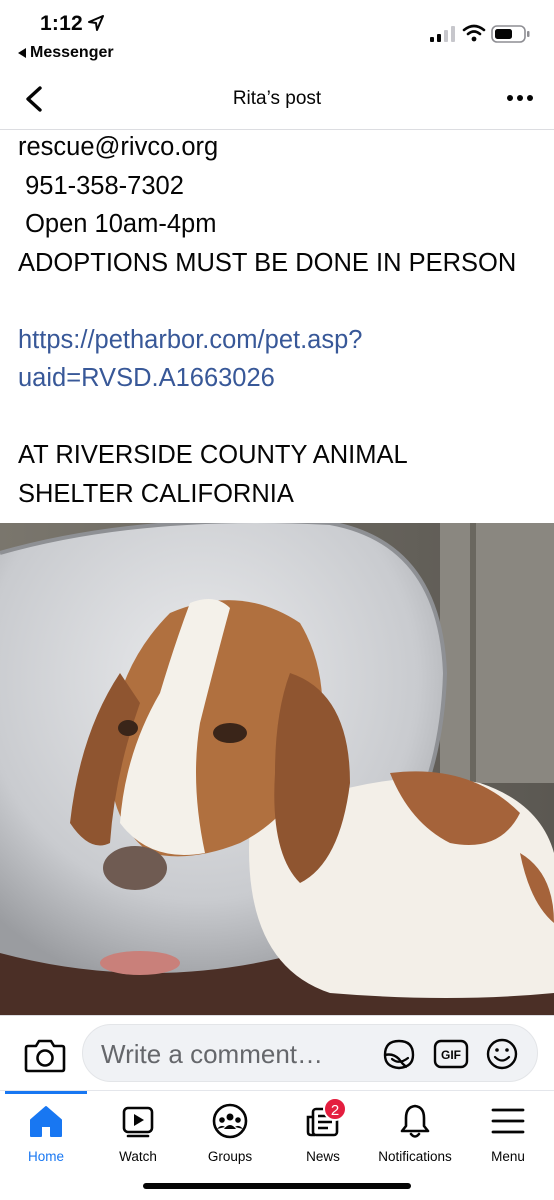 This screenshot has width=554, height=1200. Describe the element at coordinates (138, 1156) in the screenshot. I see `tab-label: Watch` at that location.